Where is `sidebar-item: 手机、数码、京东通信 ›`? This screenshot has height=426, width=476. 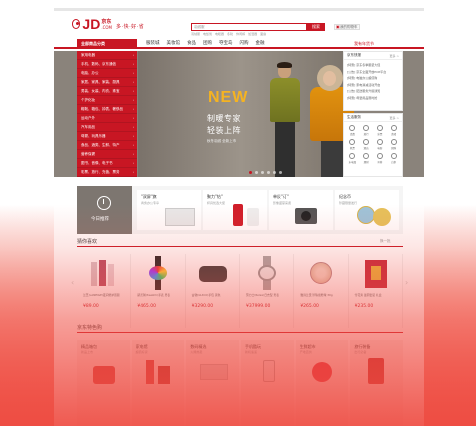 sidebar-item: 手机、数码、京东通信 › is located at coordinates (107, 64).